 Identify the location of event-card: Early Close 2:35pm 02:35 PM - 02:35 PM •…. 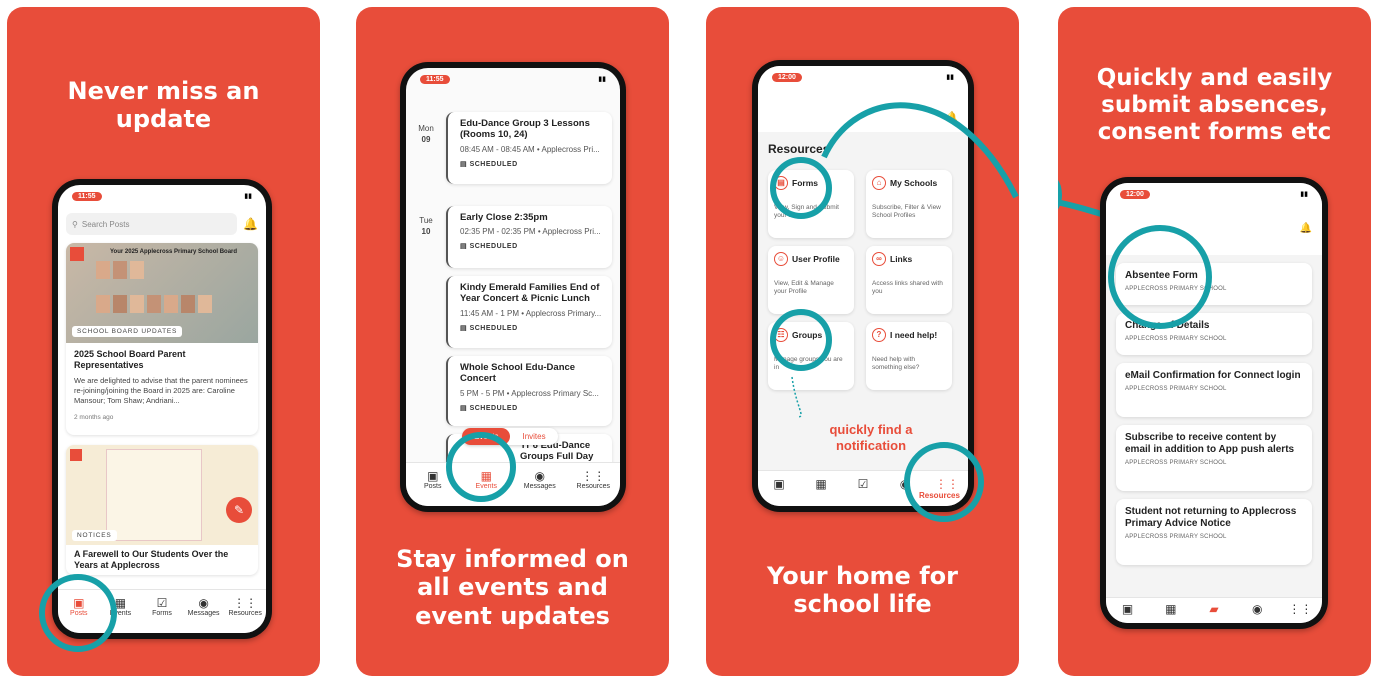
(529, 237).